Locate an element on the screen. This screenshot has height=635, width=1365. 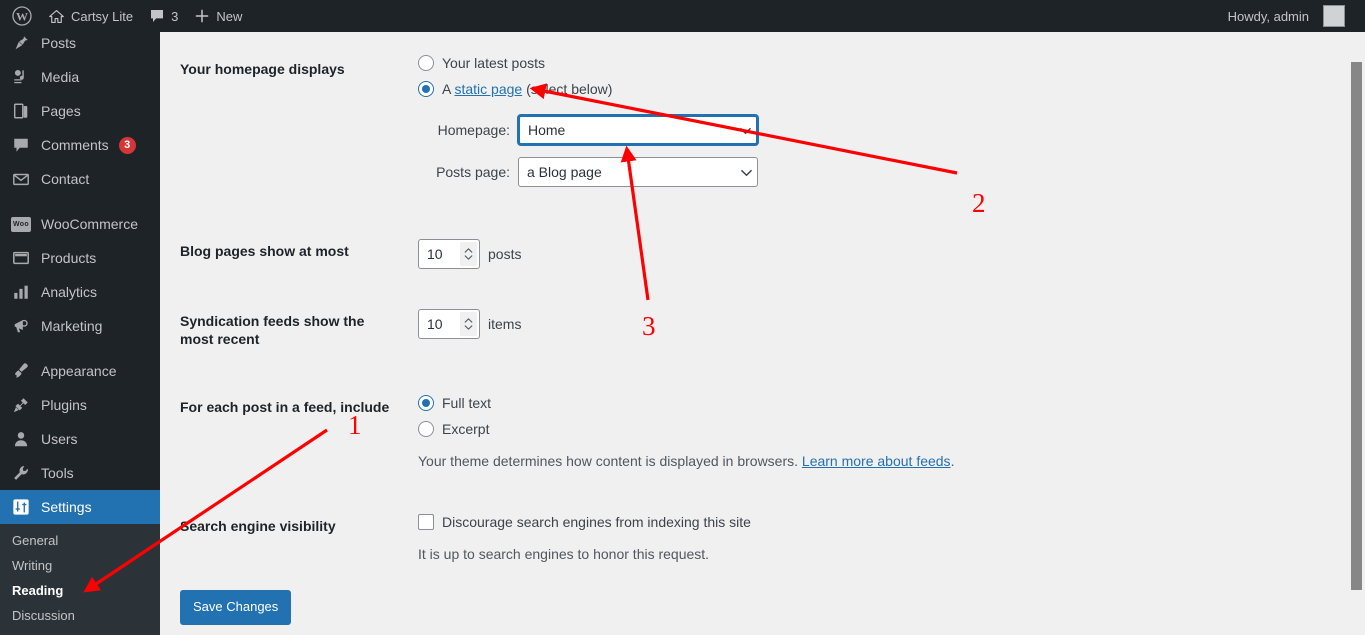
sidebar-item-appearance: Appearance is located at coordinates (80, 371).